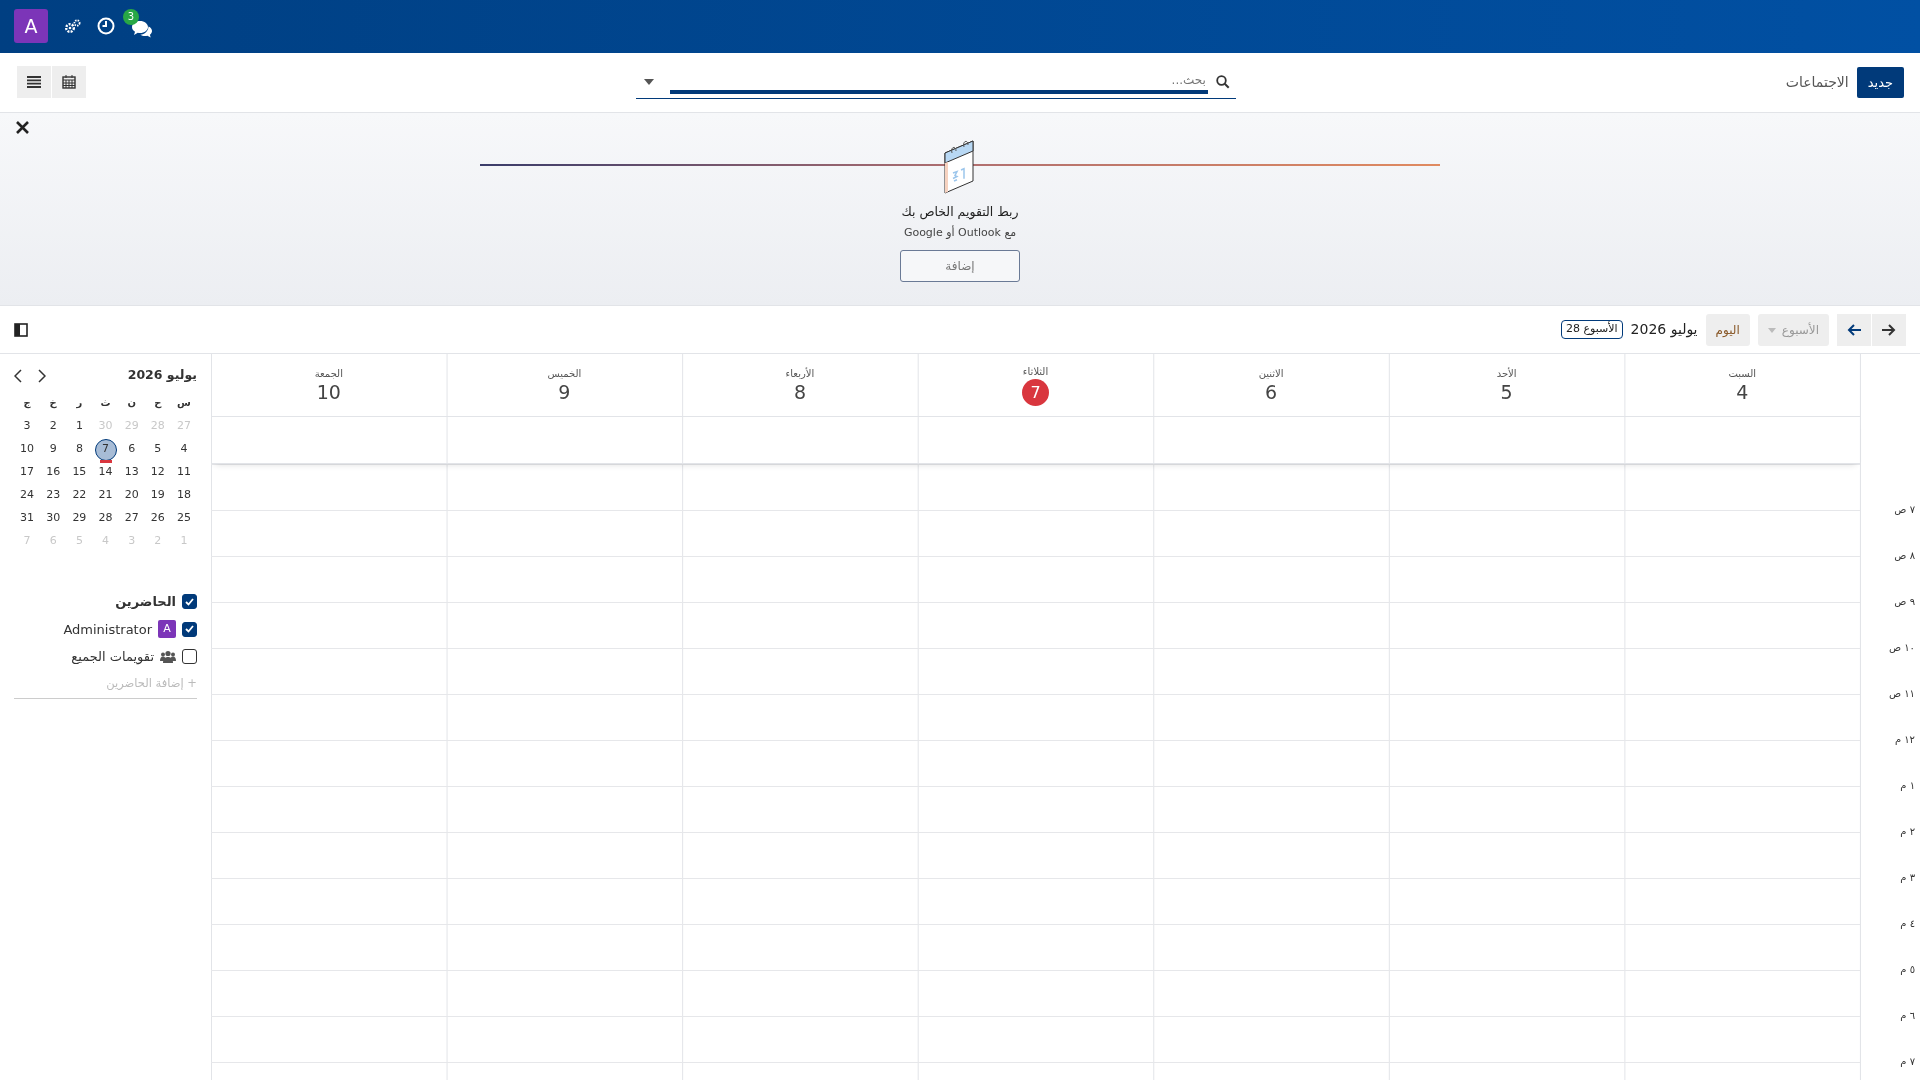 Image resolution: width=1920 pixels, height=1080 pixels. Describe the element at coordinates (27, 472) in the screenshot. I see `day-number: 17` at that location.